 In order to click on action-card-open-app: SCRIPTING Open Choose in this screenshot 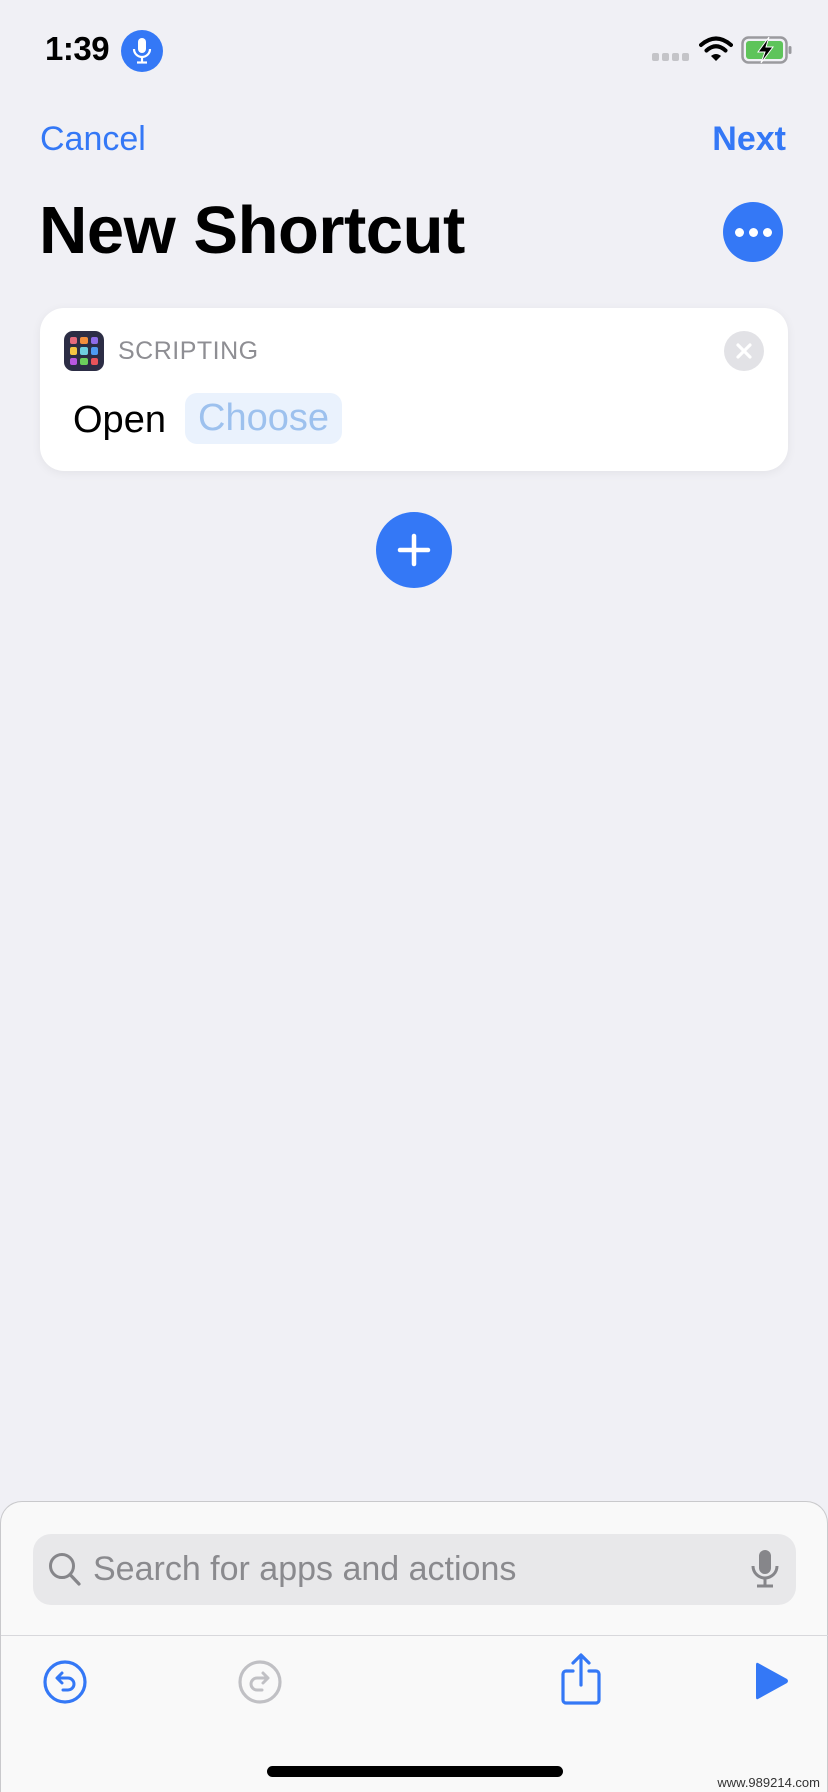, I will do `click(414, 389)`.